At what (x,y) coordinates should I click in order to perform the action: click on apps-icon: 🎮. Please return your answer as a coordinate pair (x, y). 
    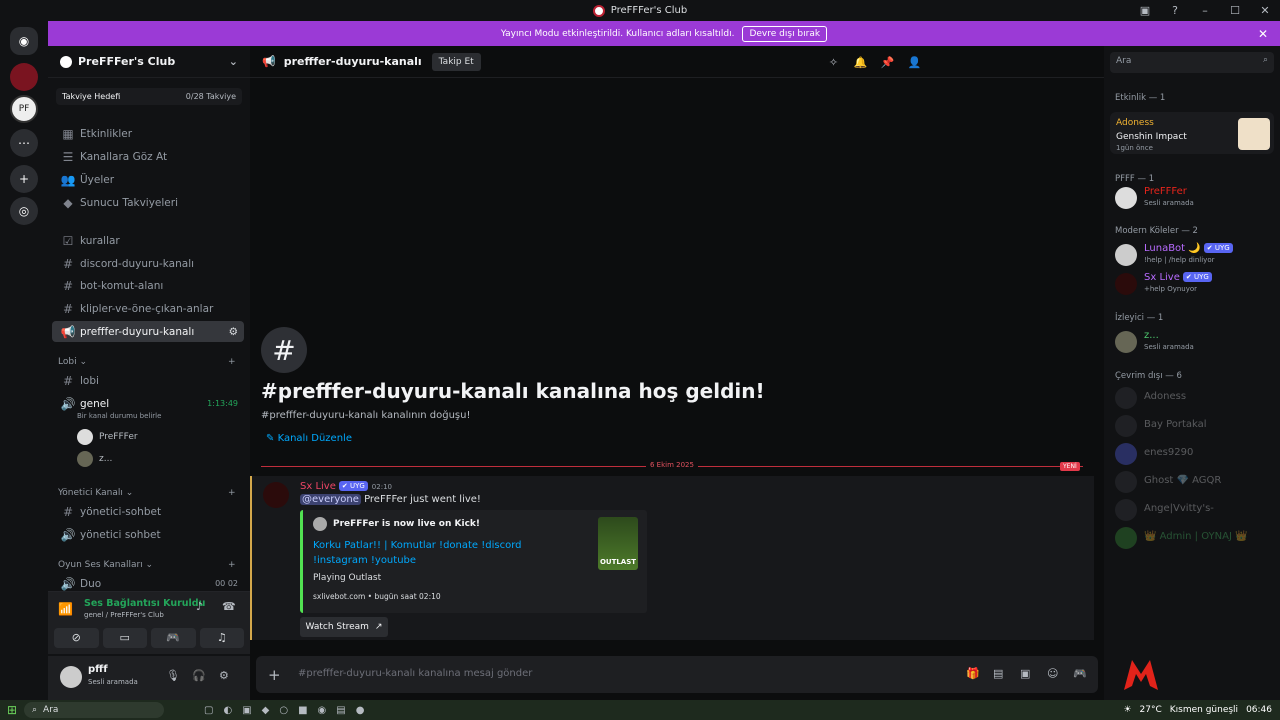
    Looking at the image, I should click on (1080, 673).